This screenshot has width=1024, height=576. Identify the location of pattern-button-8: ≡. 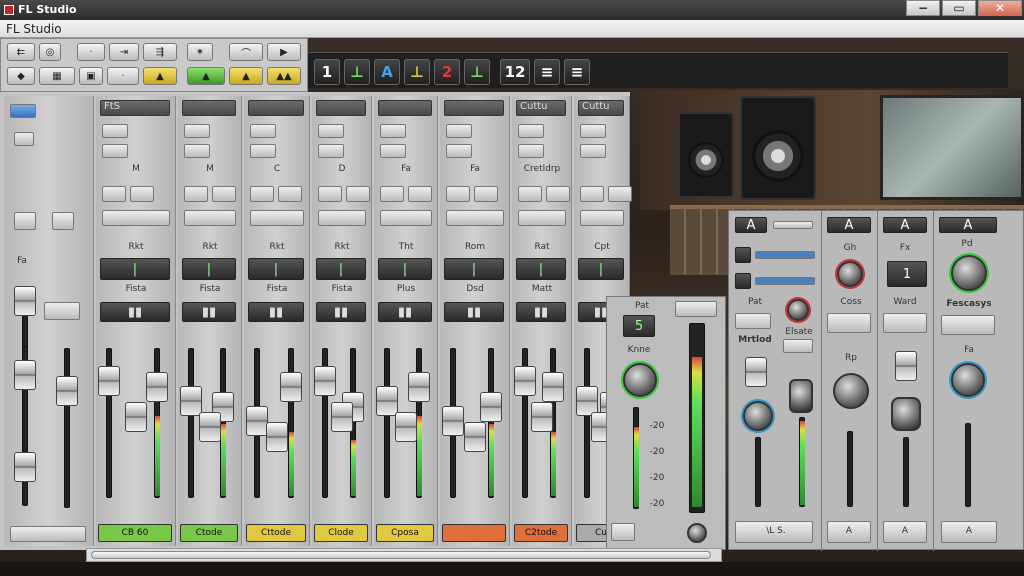
(547, 72).